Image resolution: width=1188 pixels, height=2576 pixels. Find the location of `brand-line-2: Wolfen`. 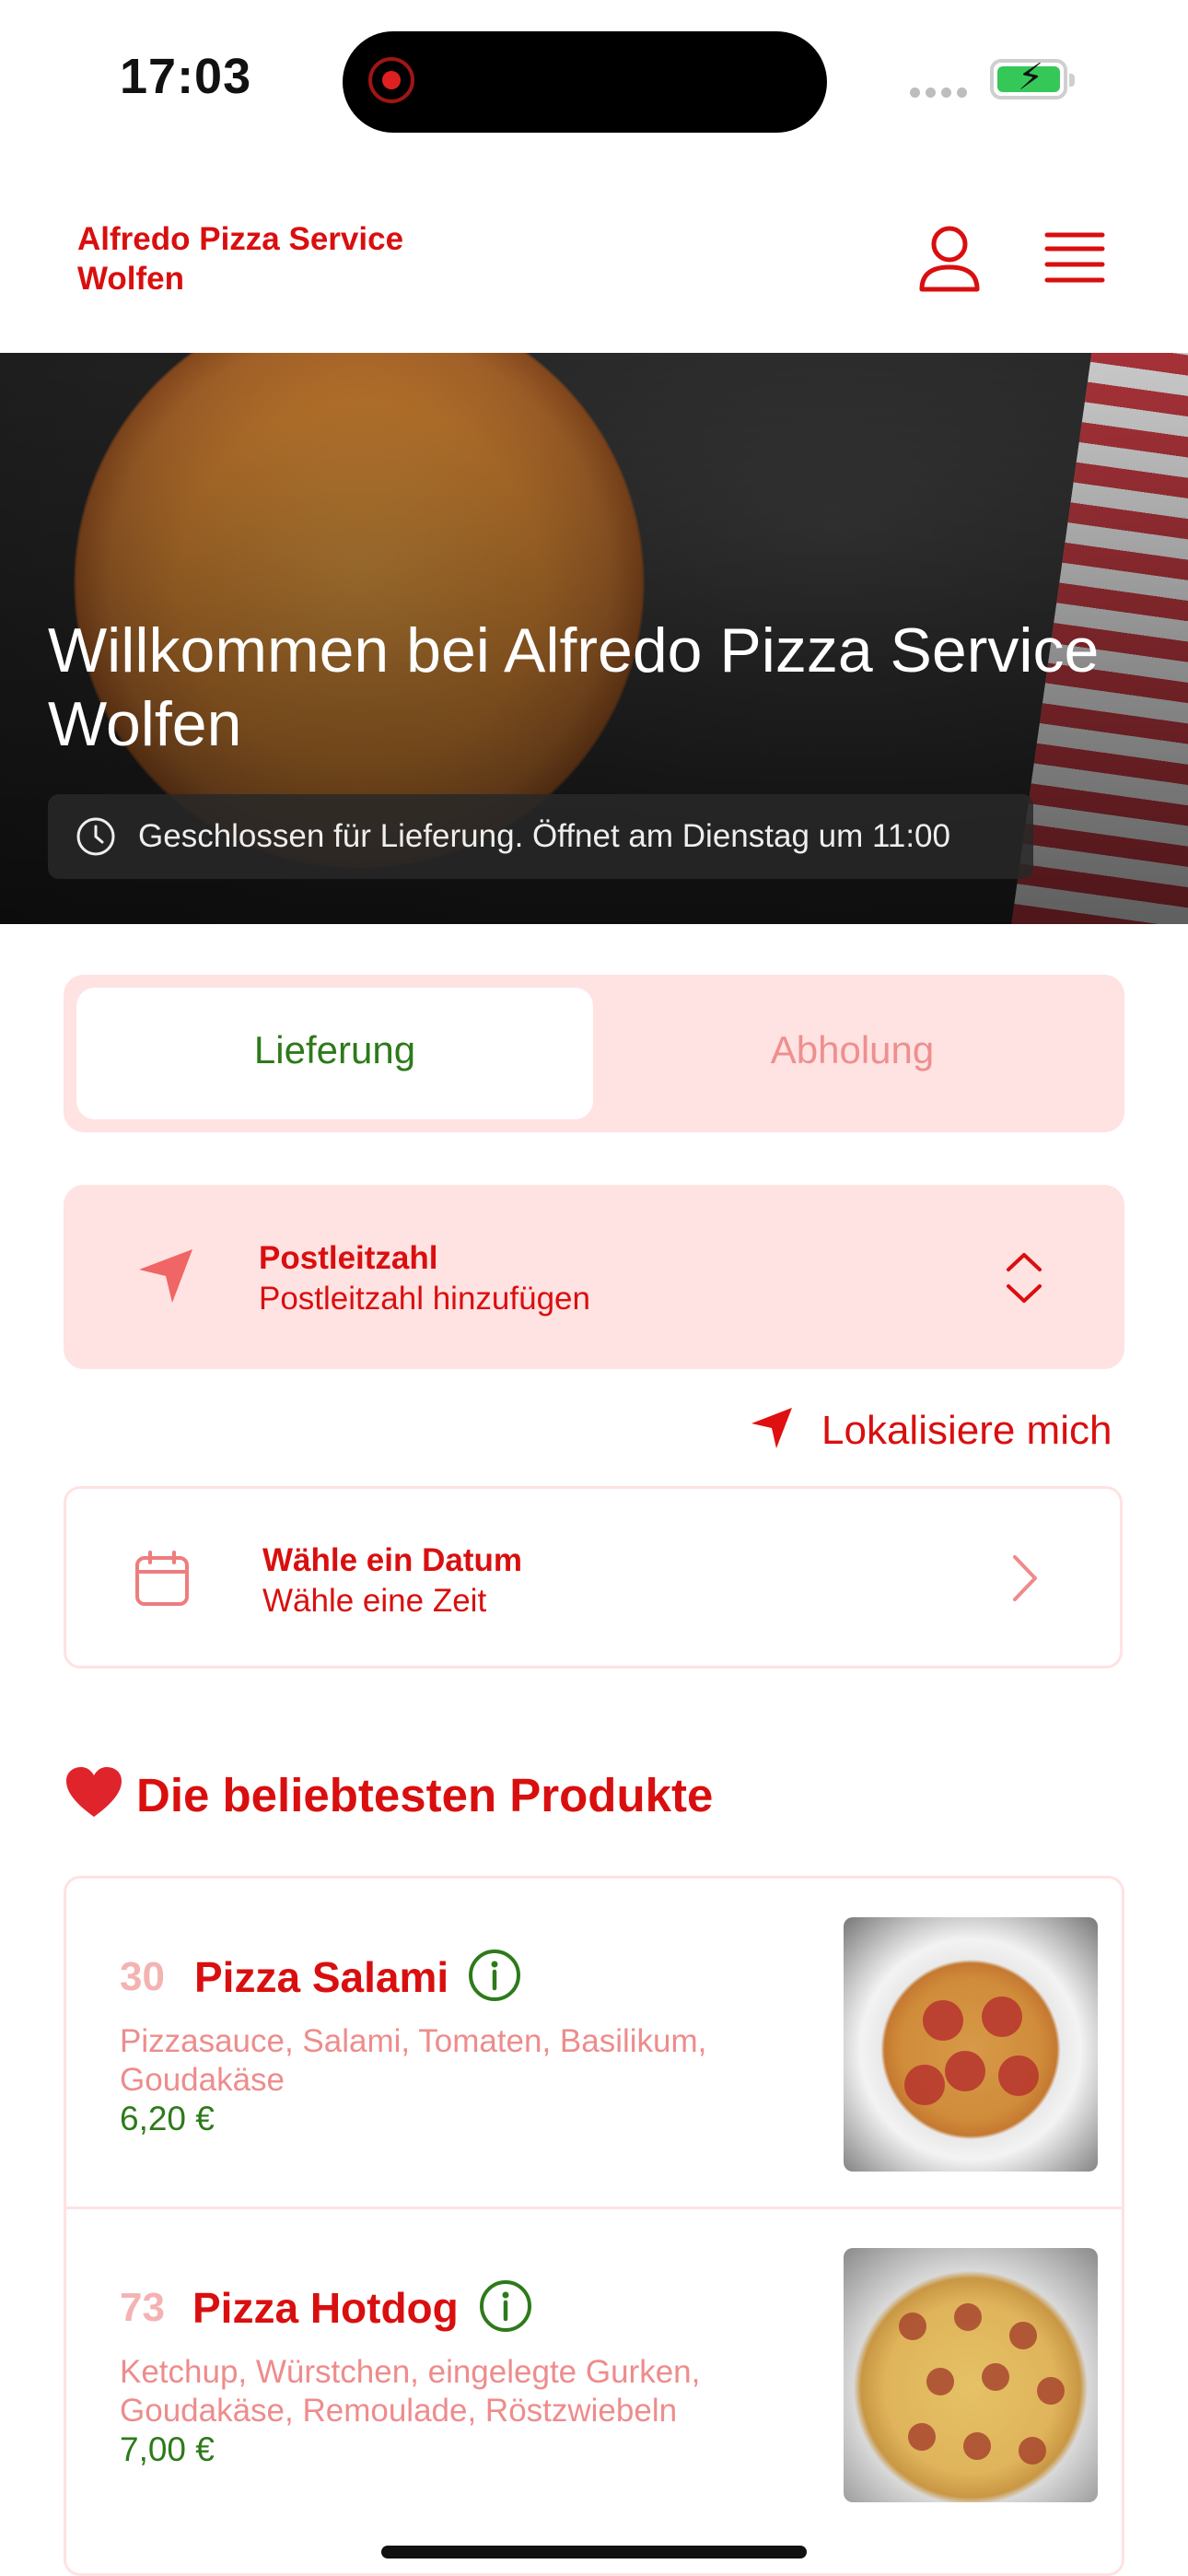

brand-line-2: Wolfen is located at coordinates (131, 279).